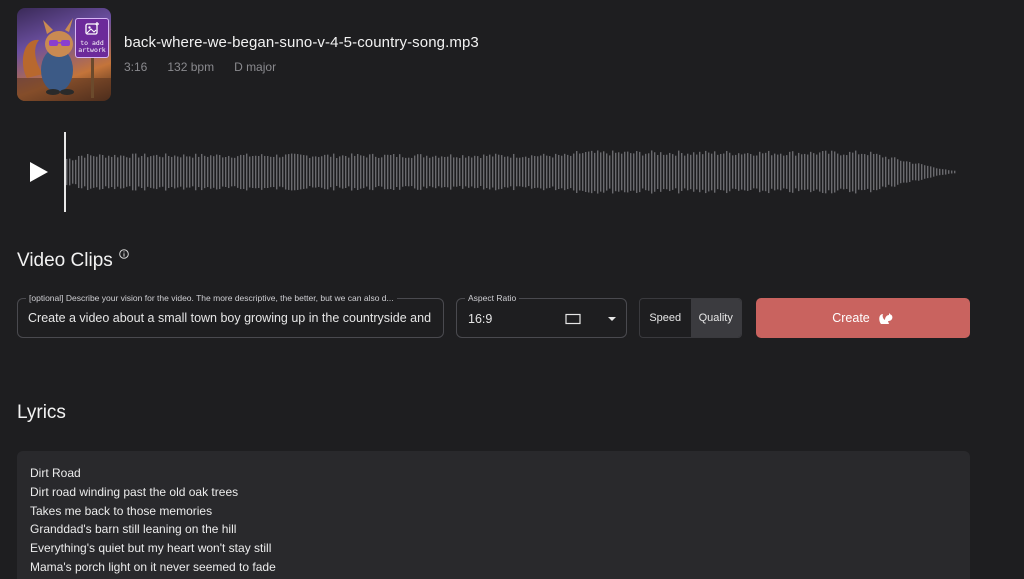 The height and width of the screenshot is (579, 1024). Describe the element at coordinates (191, 67) in the screenshot. I see `track-bpm: 132 bpm` at that location.